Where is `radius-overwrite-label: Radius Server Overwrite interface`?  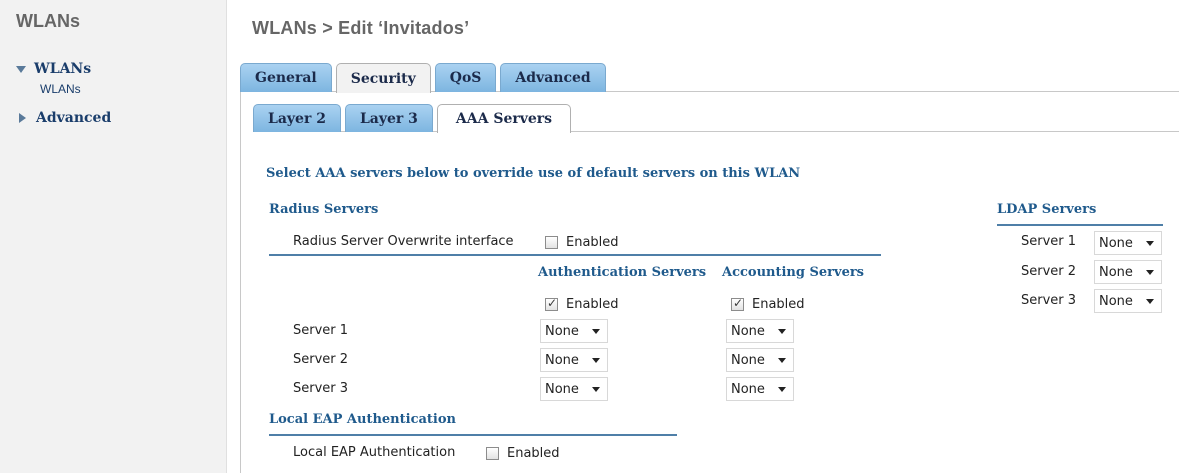 radius-overwrite-label: Radius Server Overwrite interface is located at coordinates (403, 241).